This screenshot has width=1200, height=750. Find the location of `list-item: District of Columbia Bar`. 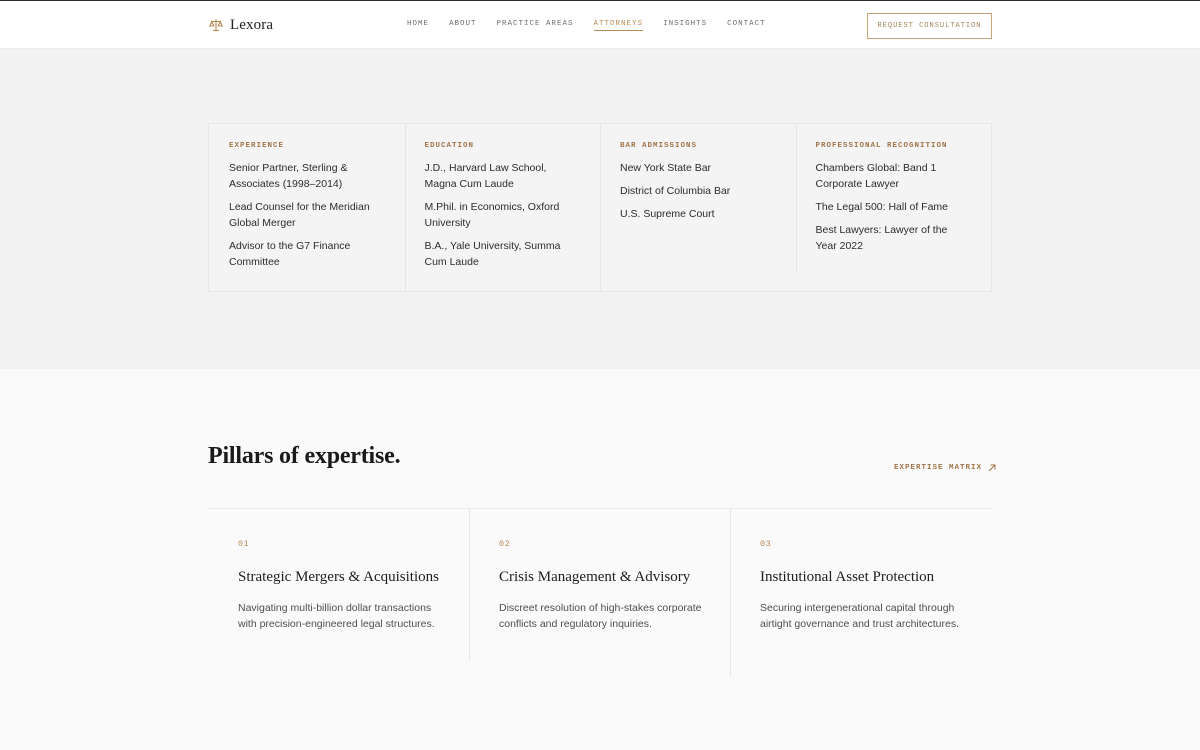

list-item: District of Columbia Bar is located at coordinates (675, 191).